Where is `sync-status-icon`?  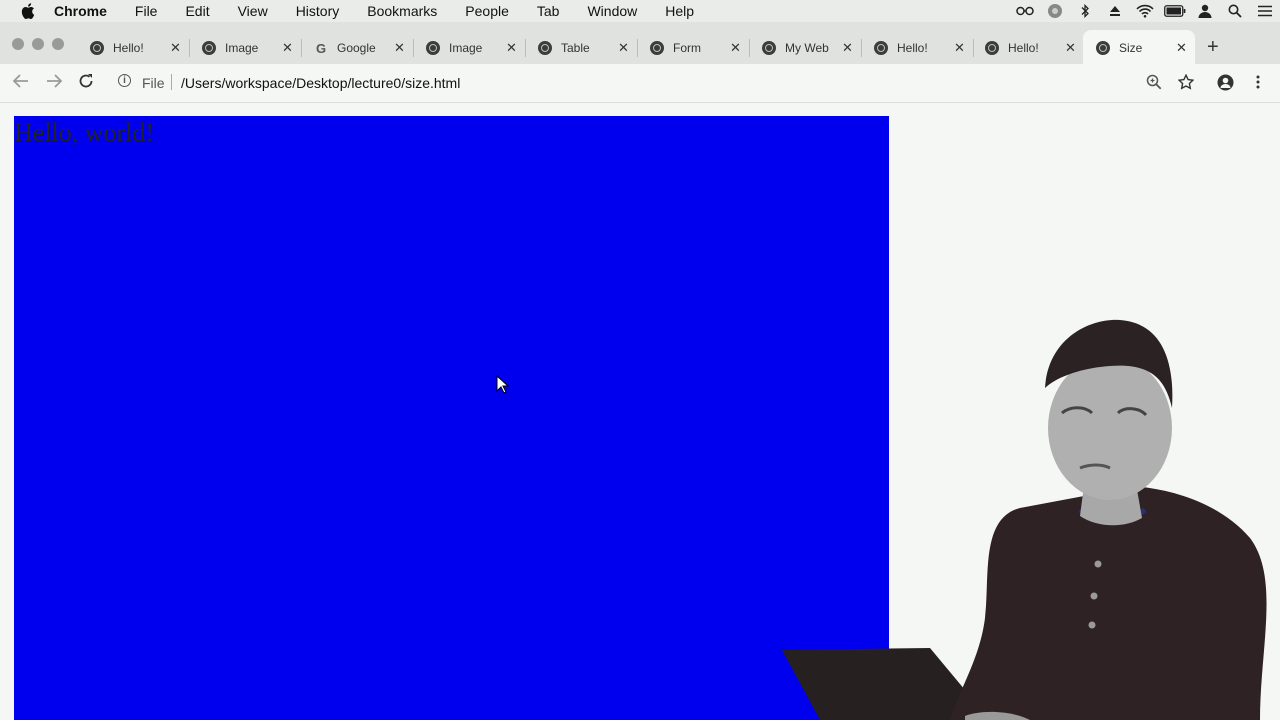
sync-status-icon is located at coordinates (1055, 11).